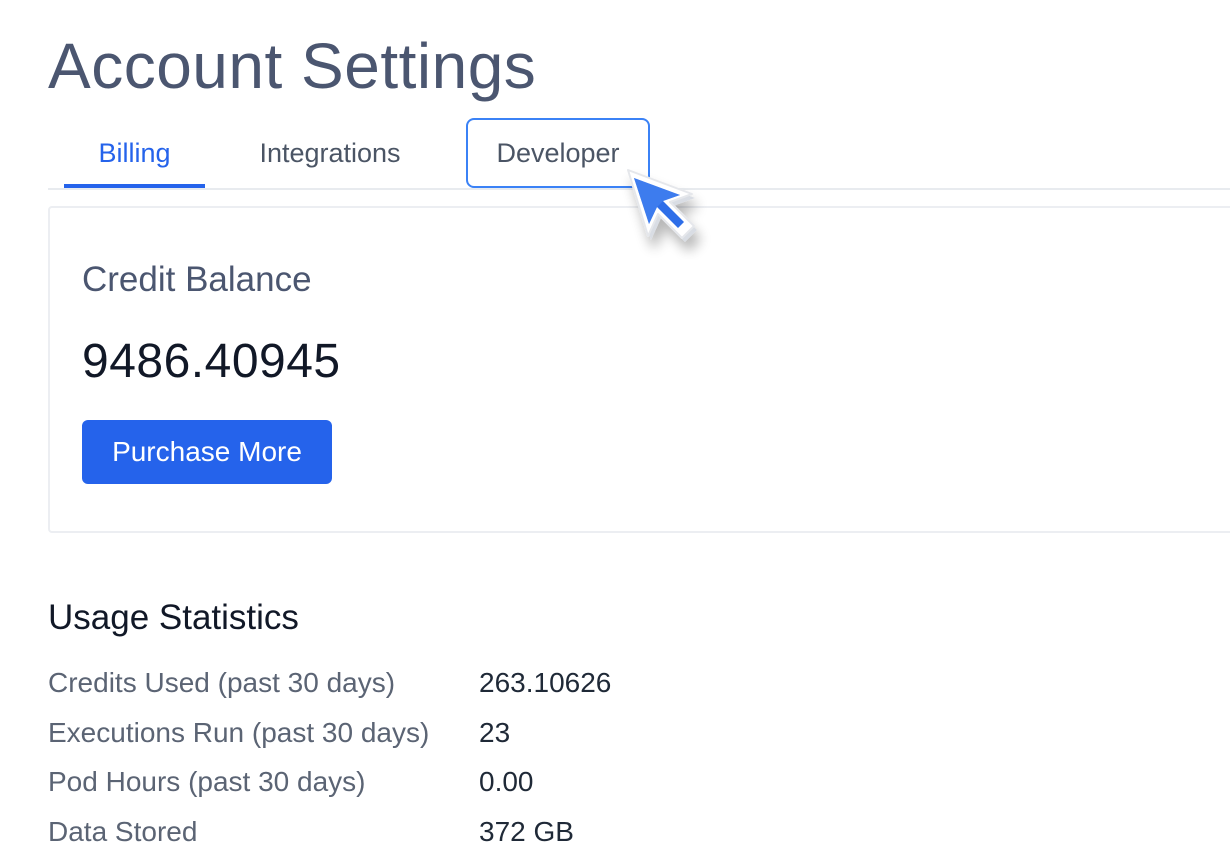 The height and width of the screenshot is (866, 1230). Describe the element at coordinates (222, 682) in the screenshot. I see `usage-row-label: Credits Used (past 30 days)` at that location.